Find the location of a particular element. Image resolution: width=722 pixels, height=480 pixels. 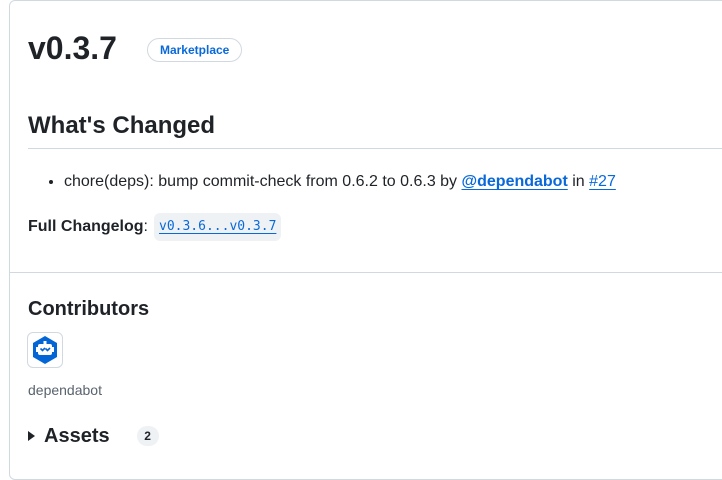

whats-changed-heading: What's Changed is located at coordinates (122, 125).